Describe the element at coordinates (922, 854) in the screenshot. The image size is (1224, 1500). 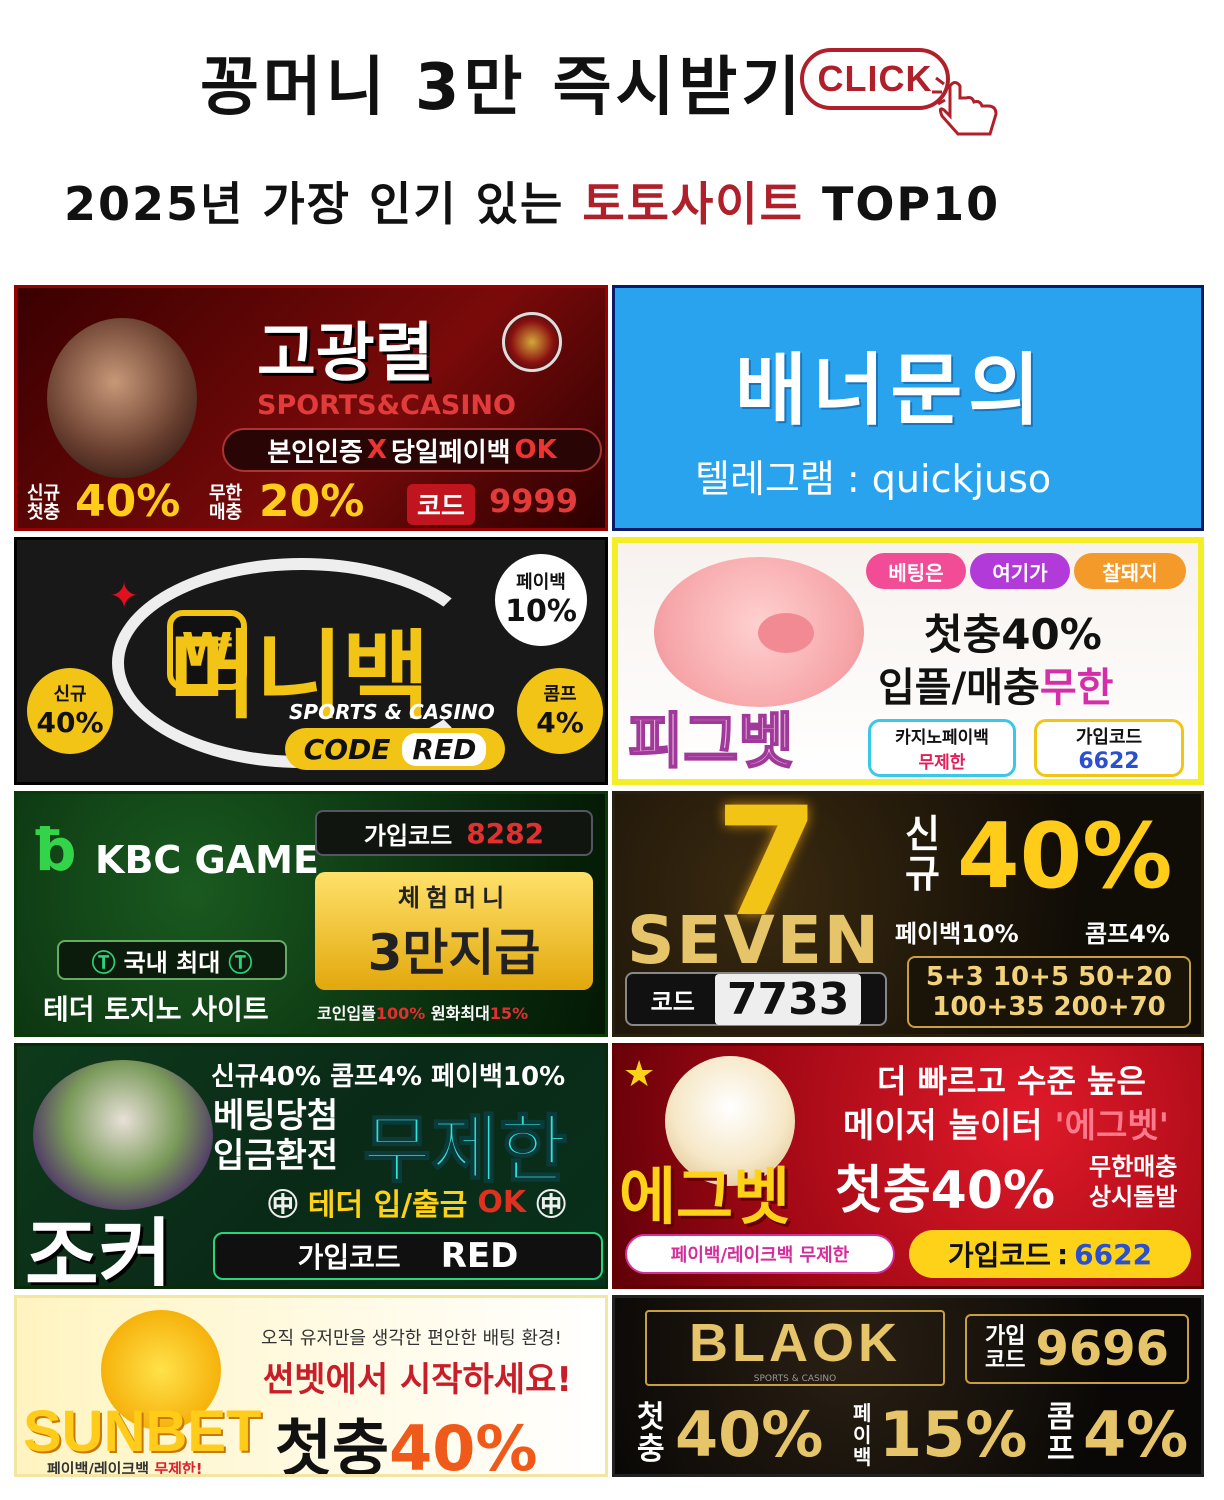
I see `new-label: 신규` at that location.